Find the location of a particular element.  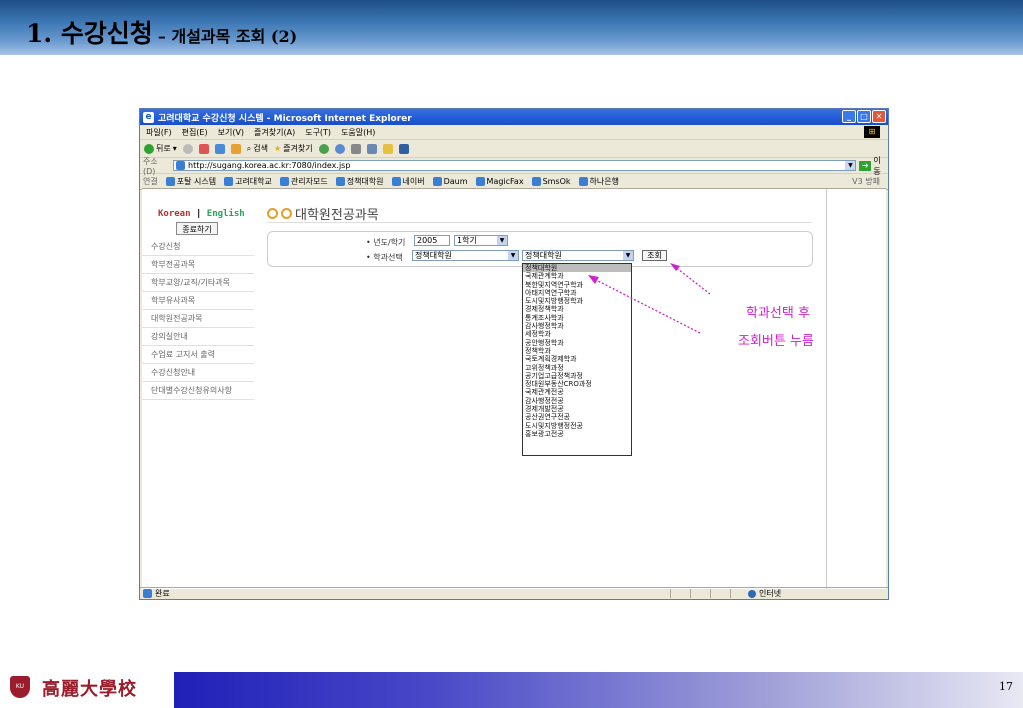

browser-toolbar: 뒤로 ▾ ⌕ 검색 ★ 즐겨찾기 is located at coordinates (514, 149).